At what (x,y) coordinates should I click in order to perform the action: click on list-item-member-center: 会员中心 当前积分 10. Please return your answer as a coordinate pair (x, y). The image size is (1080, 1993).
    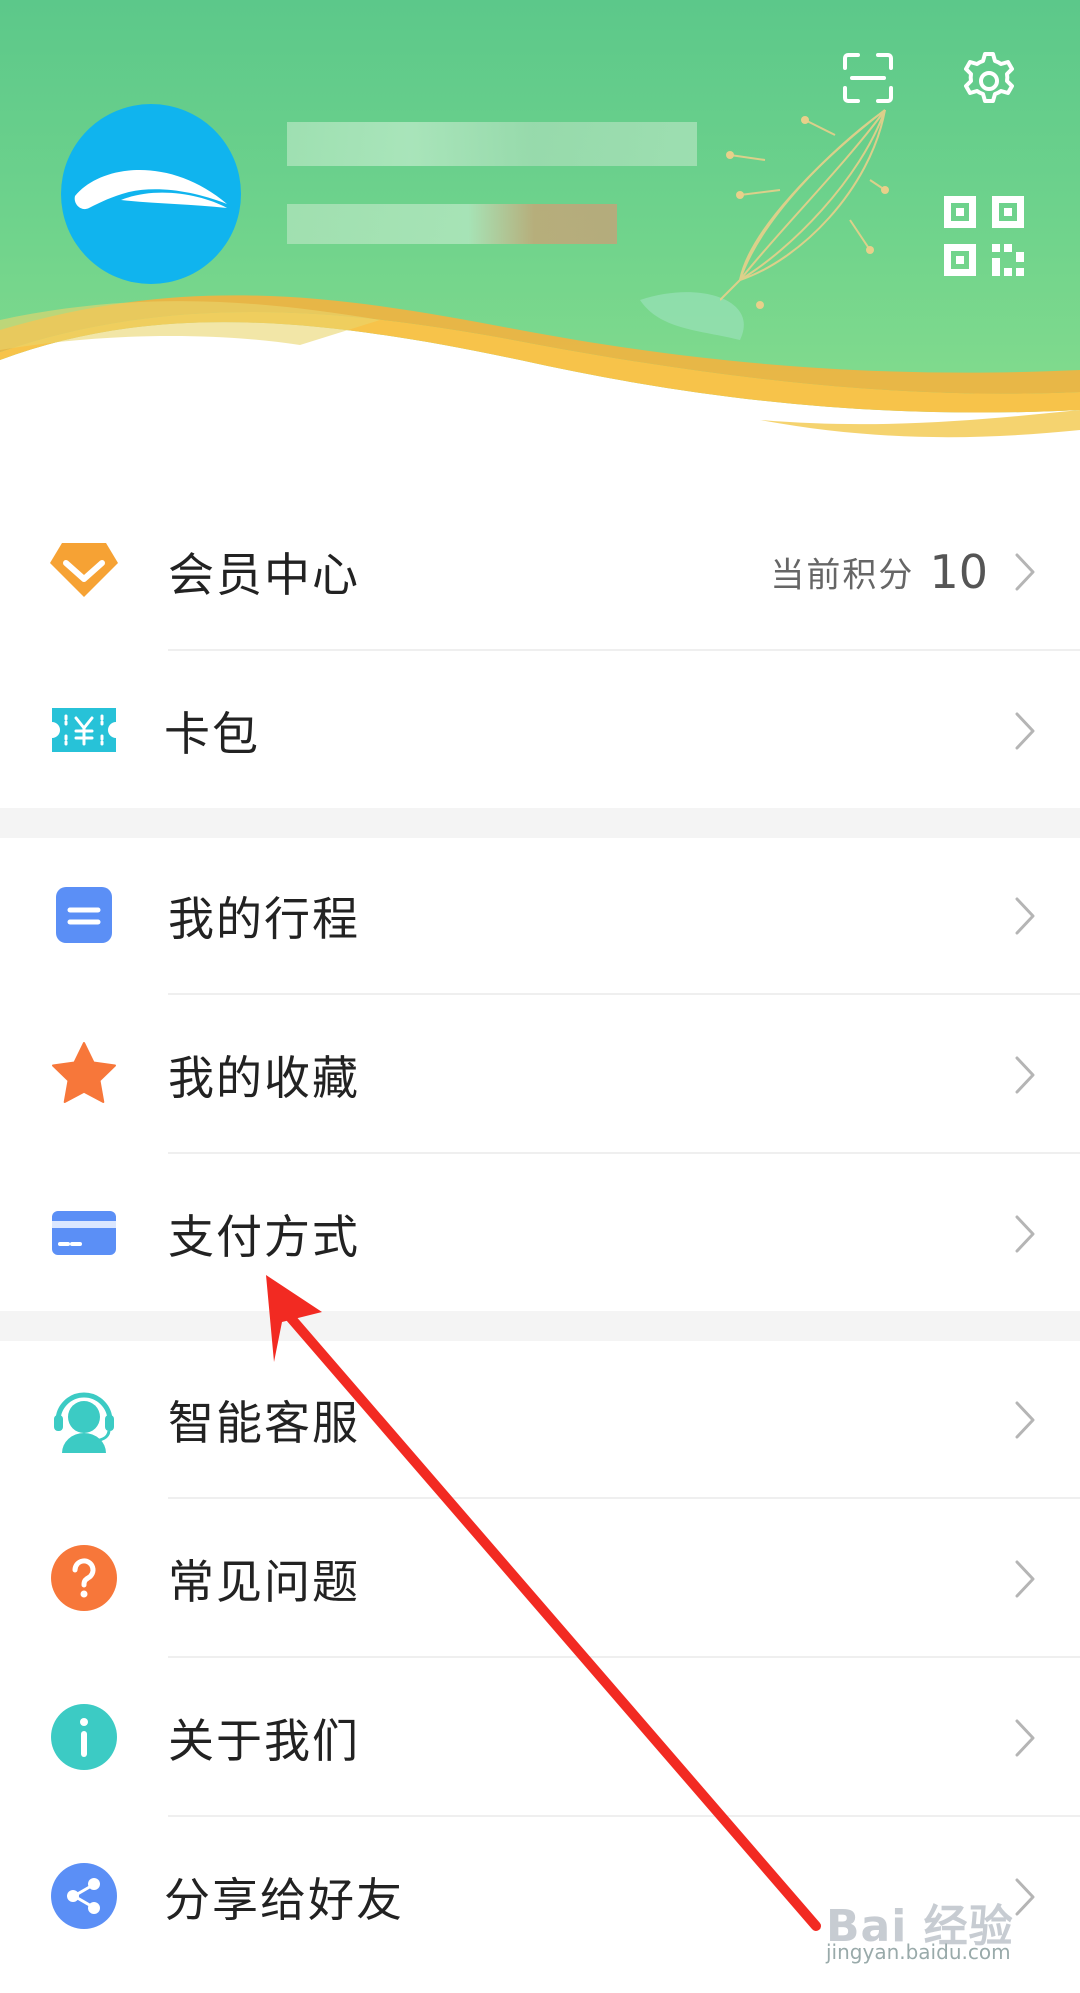
    Looking at the image, I should click on (540, 571).